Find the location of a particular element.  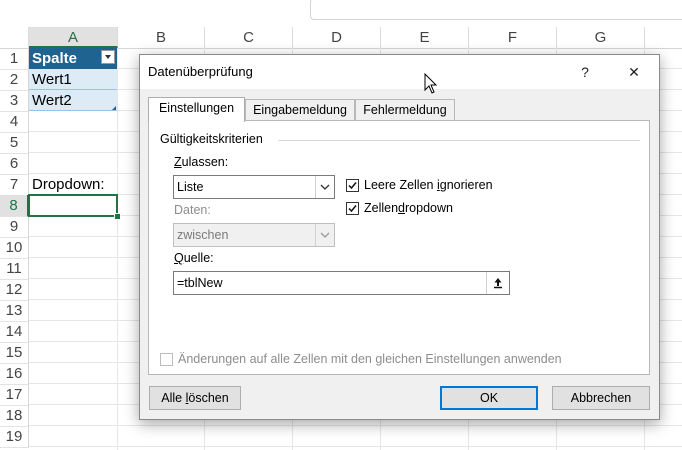

source-input: =tblNew is located at coordinates (341, 283).